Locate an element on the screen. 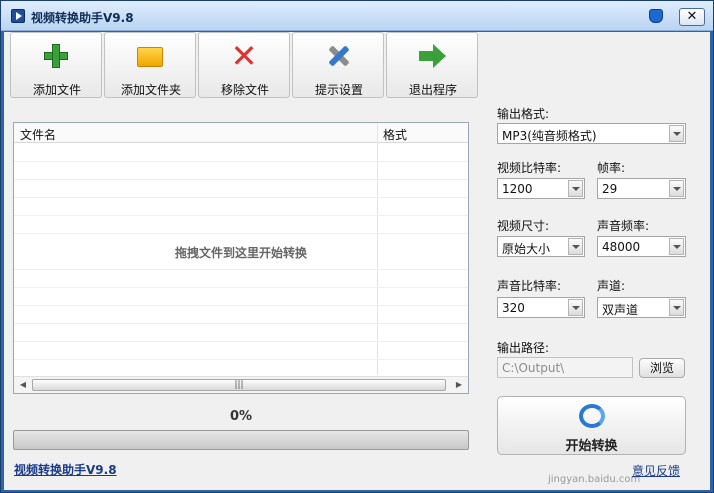  tips-settings-button: 提示设置 is located at coordinates (338, 65).